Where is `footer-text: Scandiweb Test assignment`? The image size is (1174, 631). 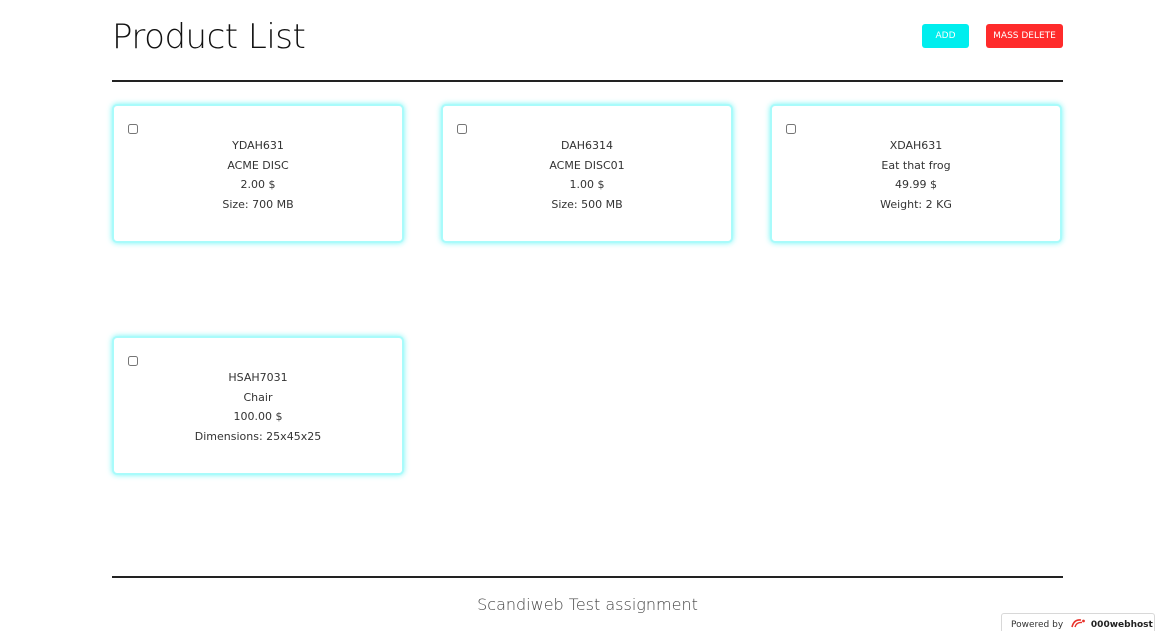
footer-text: Scandiweb Test assignment is located at coordinates (587, 604).